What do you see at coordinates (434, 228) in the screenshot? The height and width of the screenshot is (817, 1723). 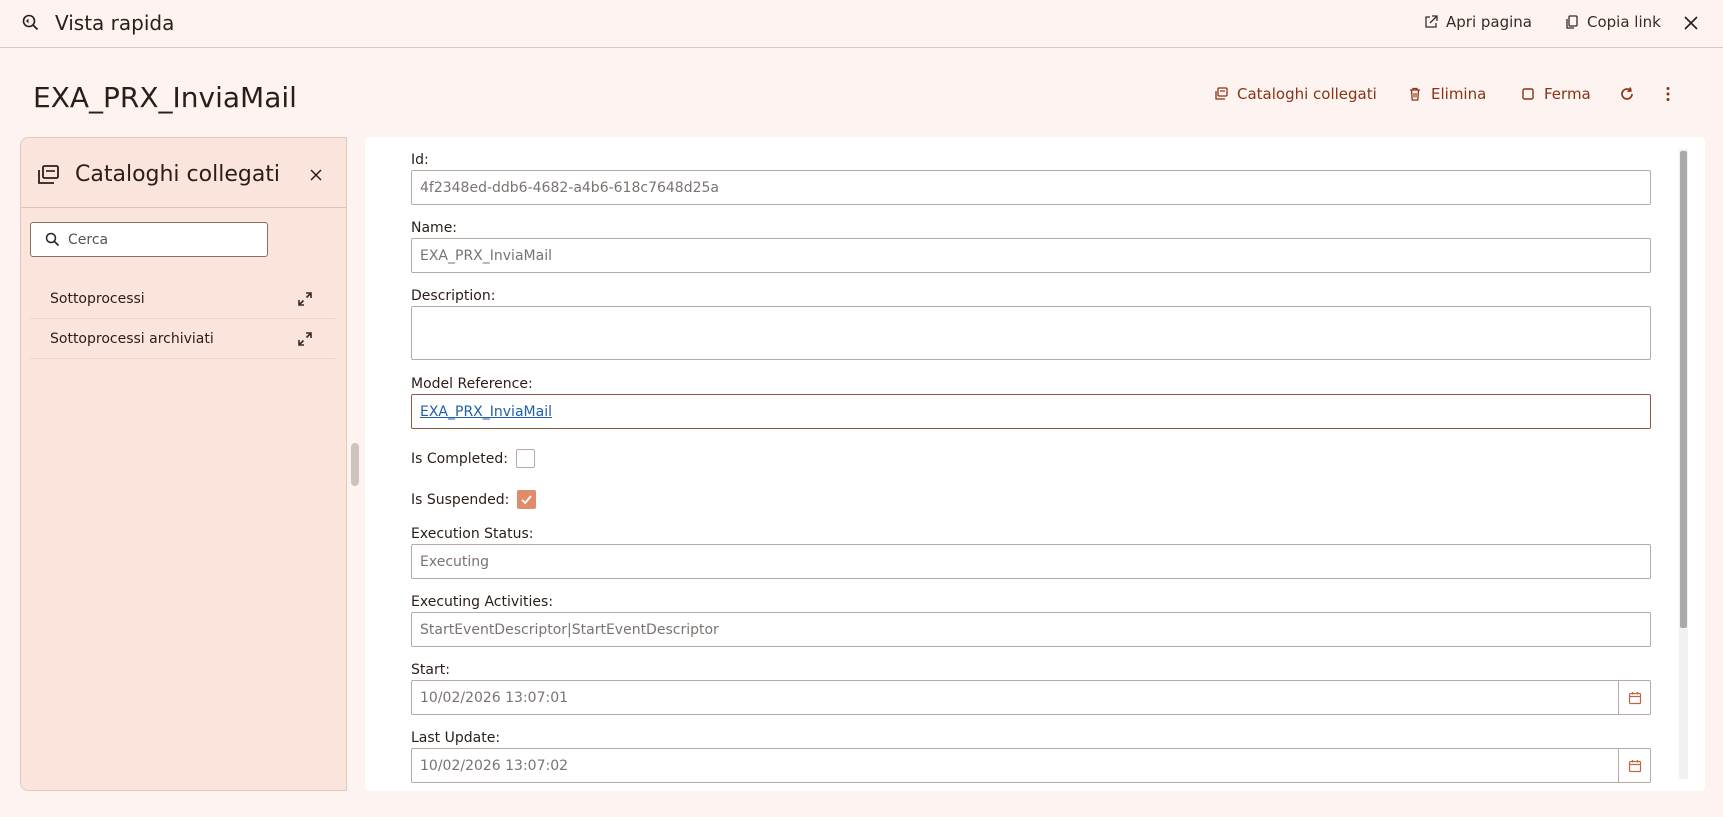 I see `name-label: Name:` at bounding box center [434, 228].